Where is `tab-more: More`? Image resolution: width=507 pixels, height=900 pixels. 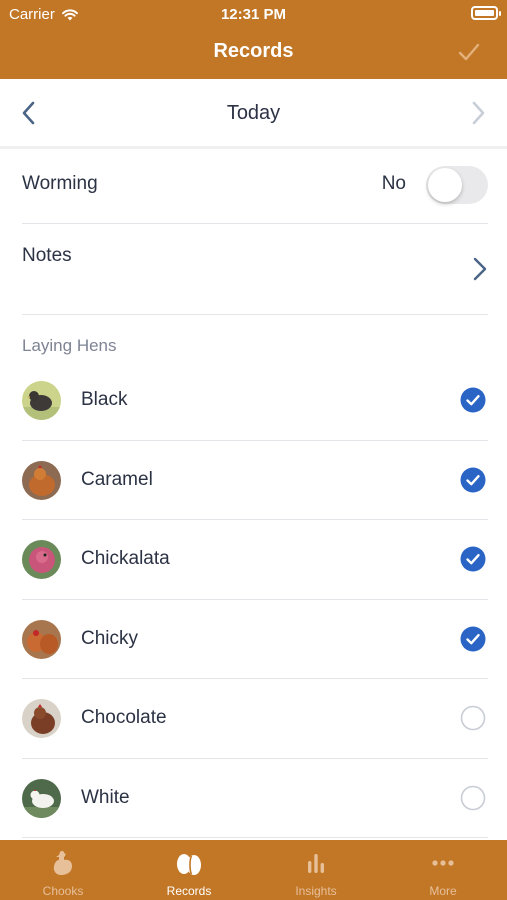
tab-more: More is located at coordinates (443, 870).